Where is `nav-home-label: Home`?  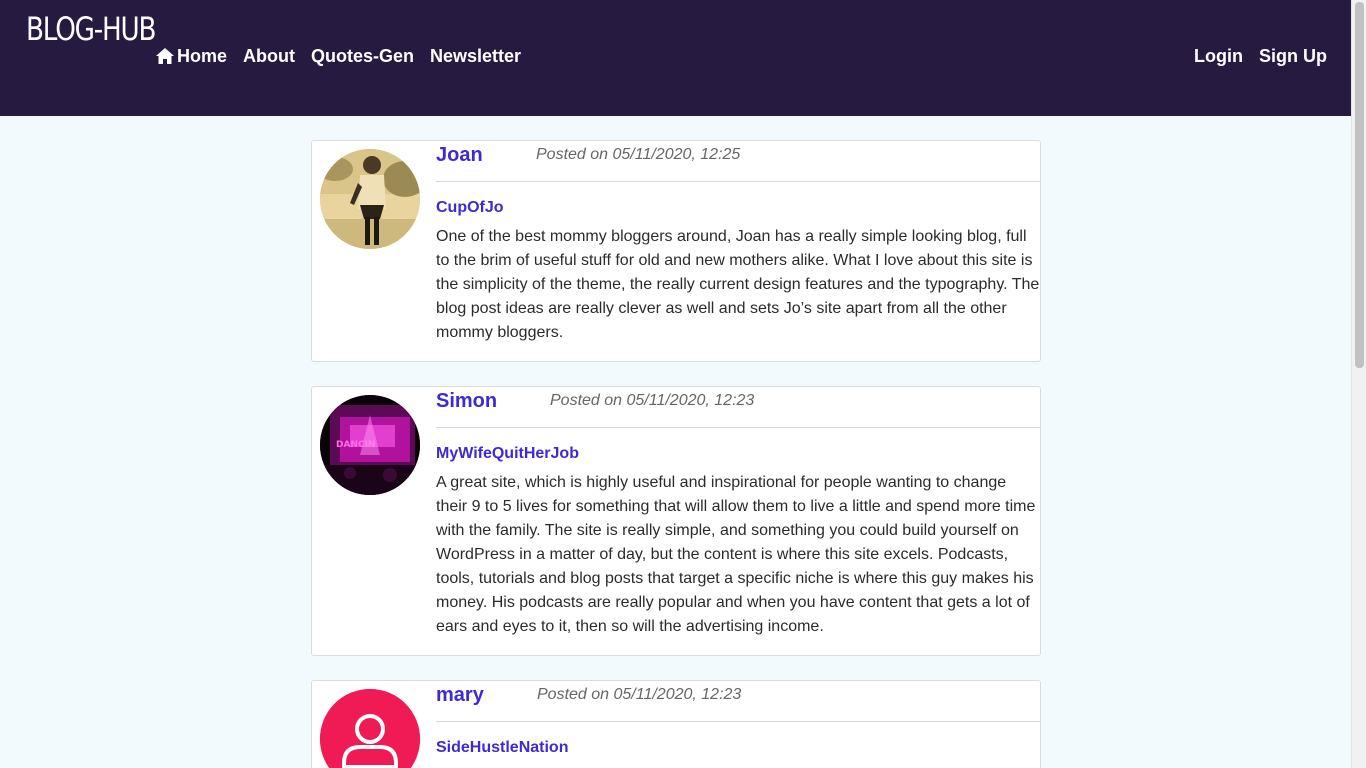
nav-home-label: Home is located at coordinates (202, 56).